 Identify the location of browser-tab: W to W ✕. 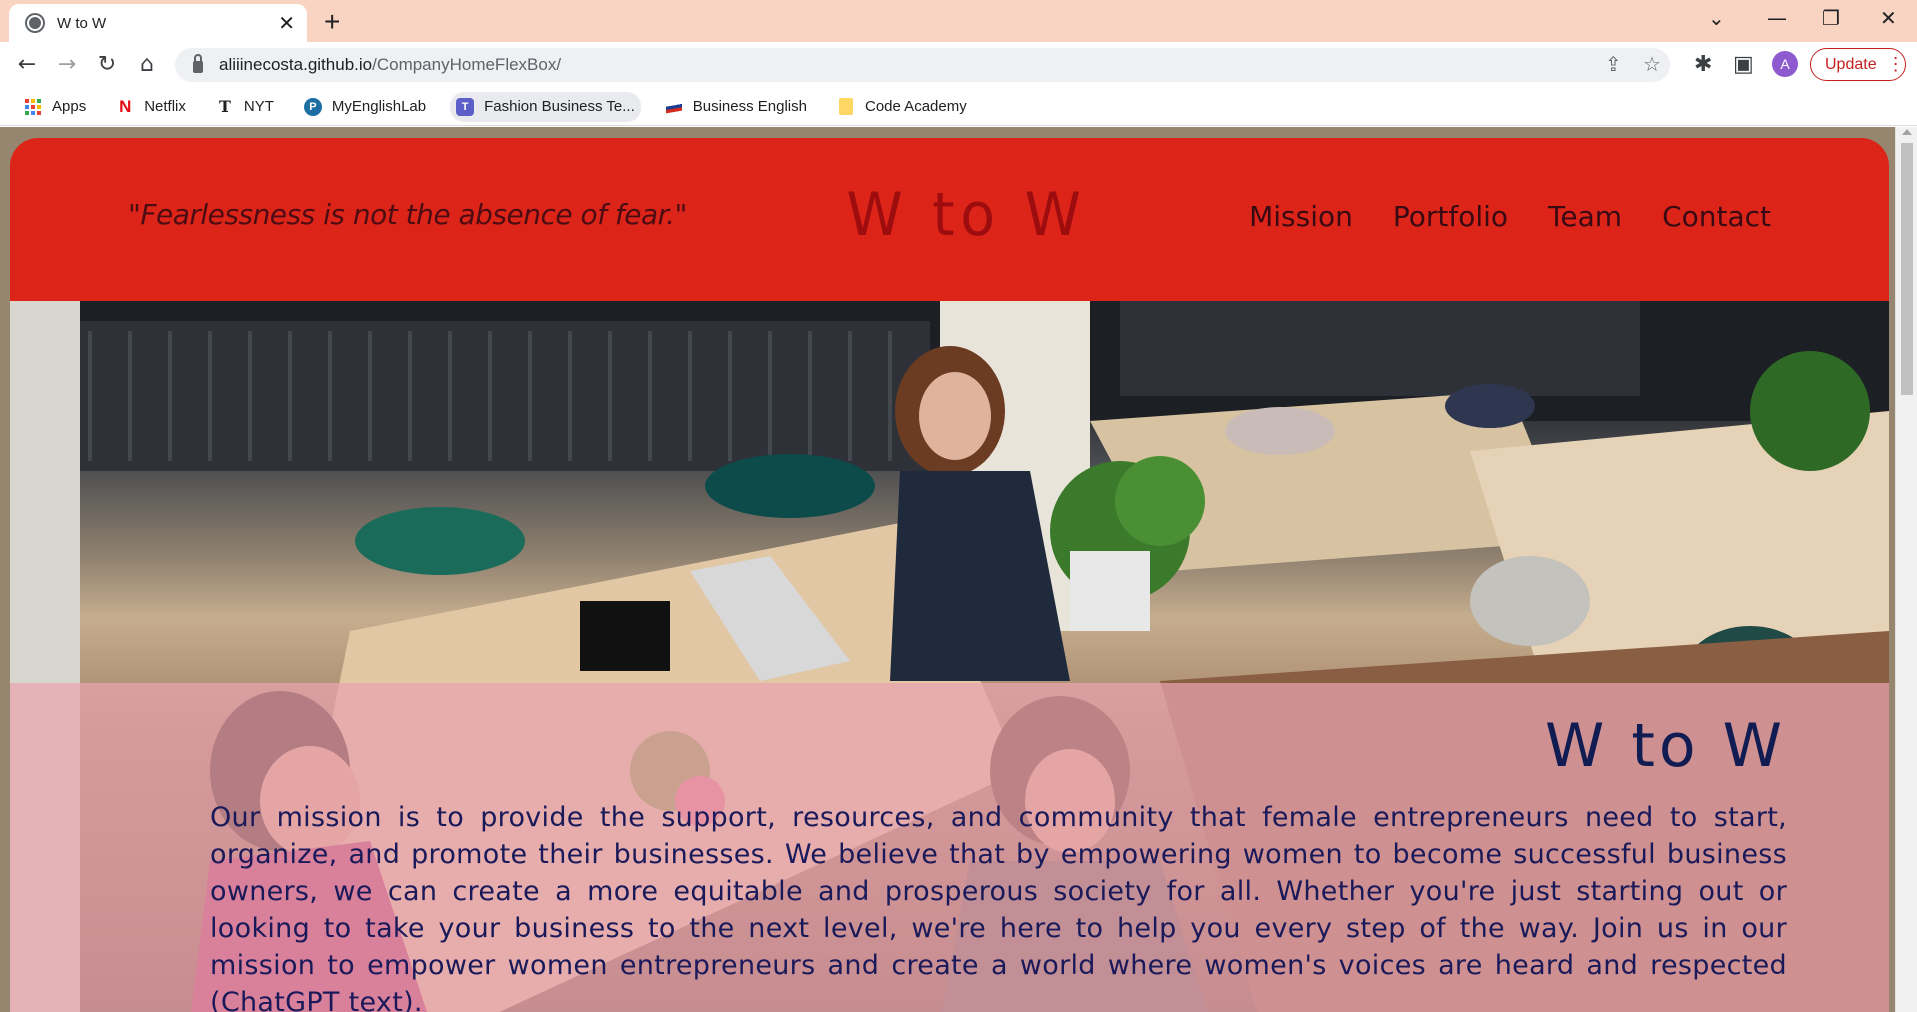
(158, 23).